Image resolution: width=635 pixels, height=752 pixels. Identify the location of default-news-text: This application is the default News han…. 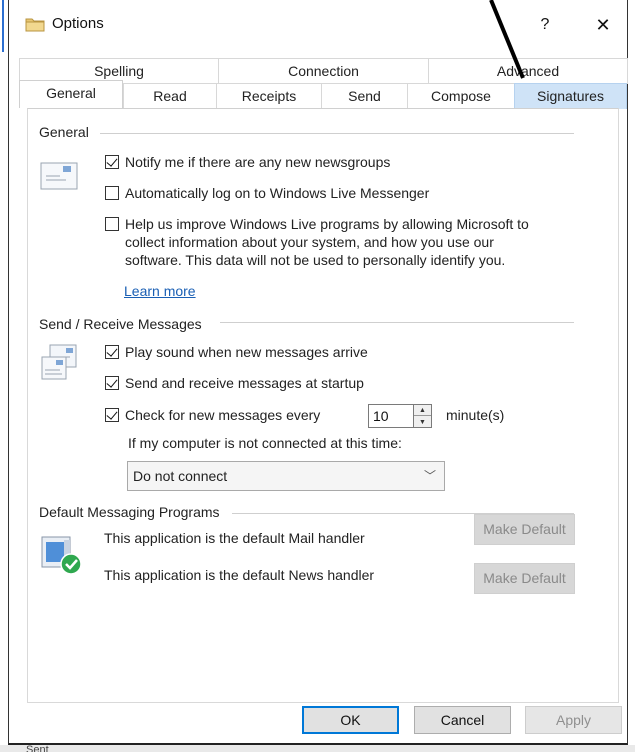
(239, 575).